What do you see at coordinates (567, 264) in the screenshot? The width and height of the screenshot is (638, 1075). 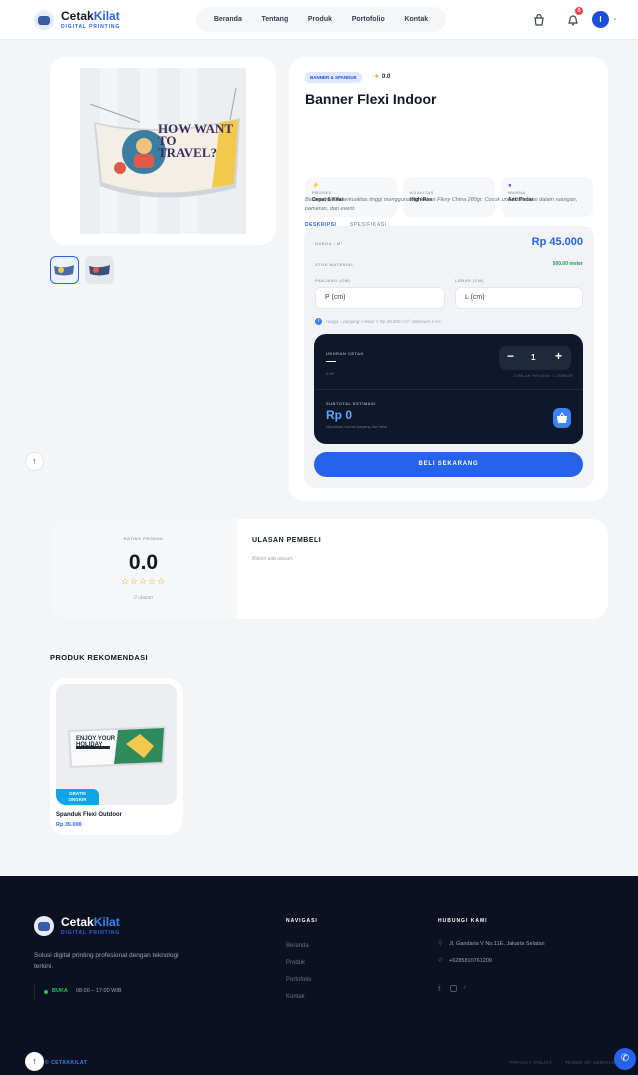 I see `stock-value: 500.00 meter` at bounding box center [567, 264].